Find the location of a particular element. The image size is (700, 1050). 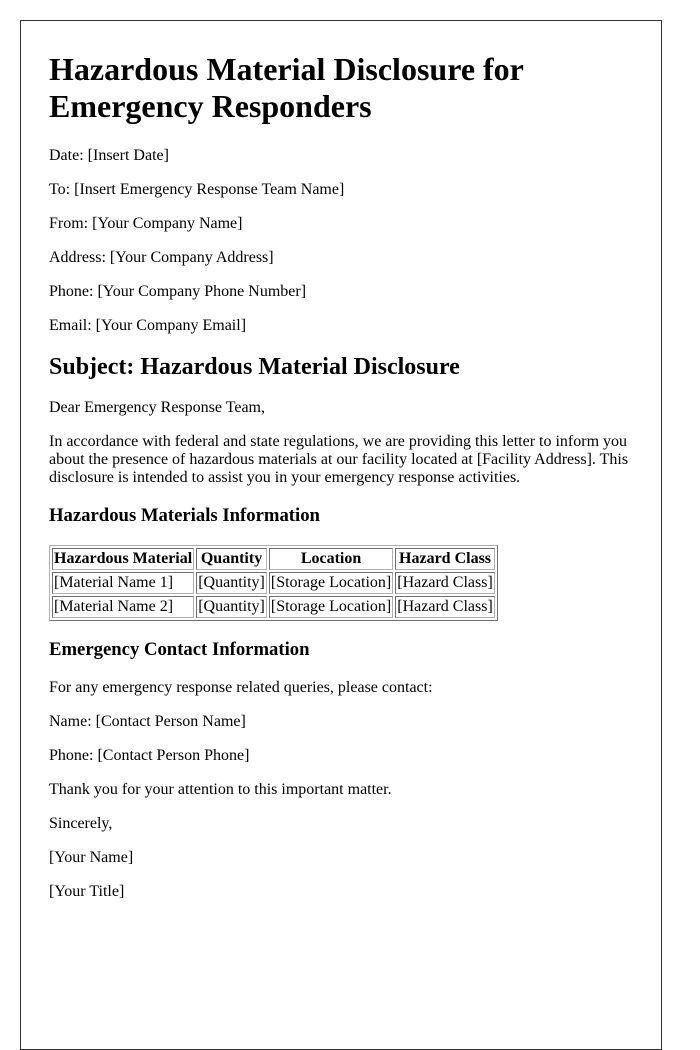

subject-heading: Subject: Hazardous Material Disclosure is located at coordinates (254, 367).